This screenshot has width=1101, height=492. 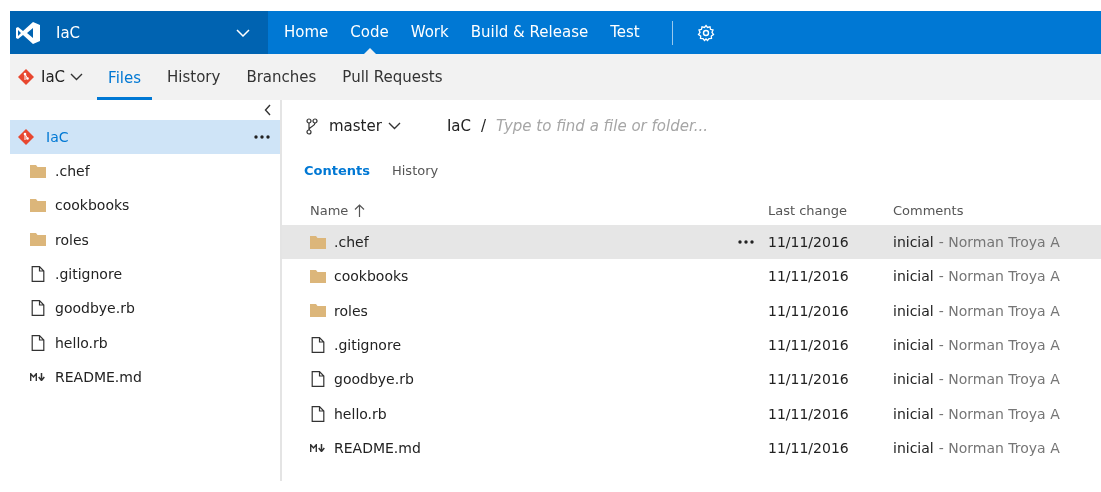 I want to click on tree-root-item: IaC, so click(x=145, y=137).